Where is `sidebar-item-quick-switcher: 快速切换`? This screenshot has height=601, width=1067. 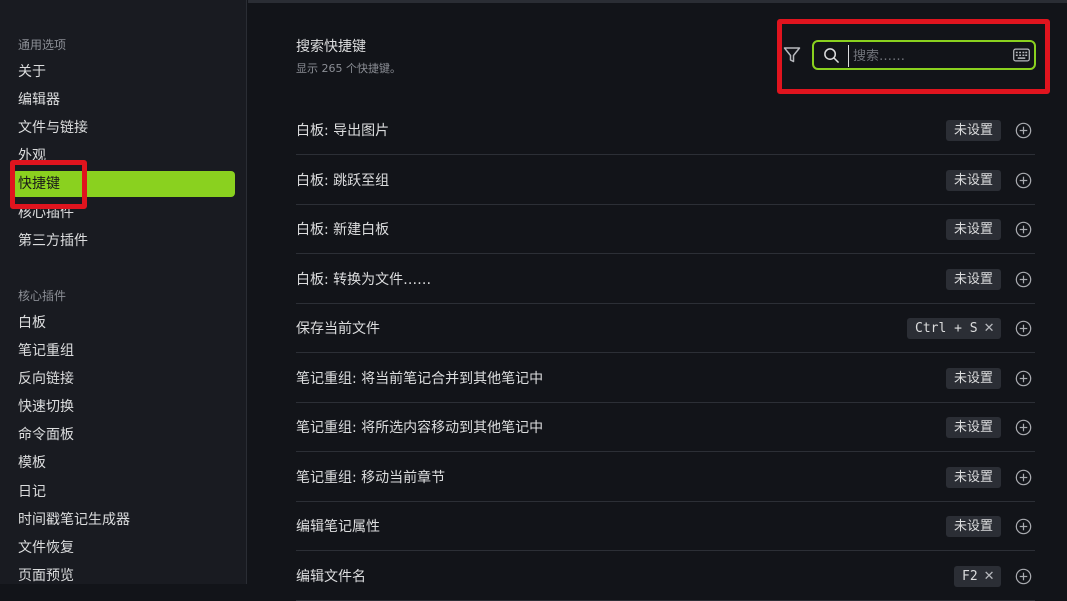 sidebar-item-quick-switcher: 快速切换 is located at coordinates (123, 407).